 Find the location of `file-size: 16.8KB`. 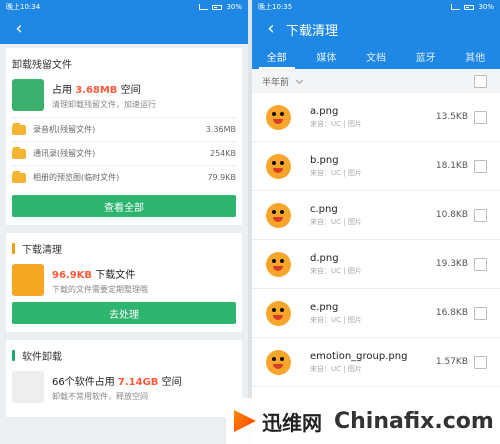

file-size: 16.8KB is located at coordinates (451, 313).